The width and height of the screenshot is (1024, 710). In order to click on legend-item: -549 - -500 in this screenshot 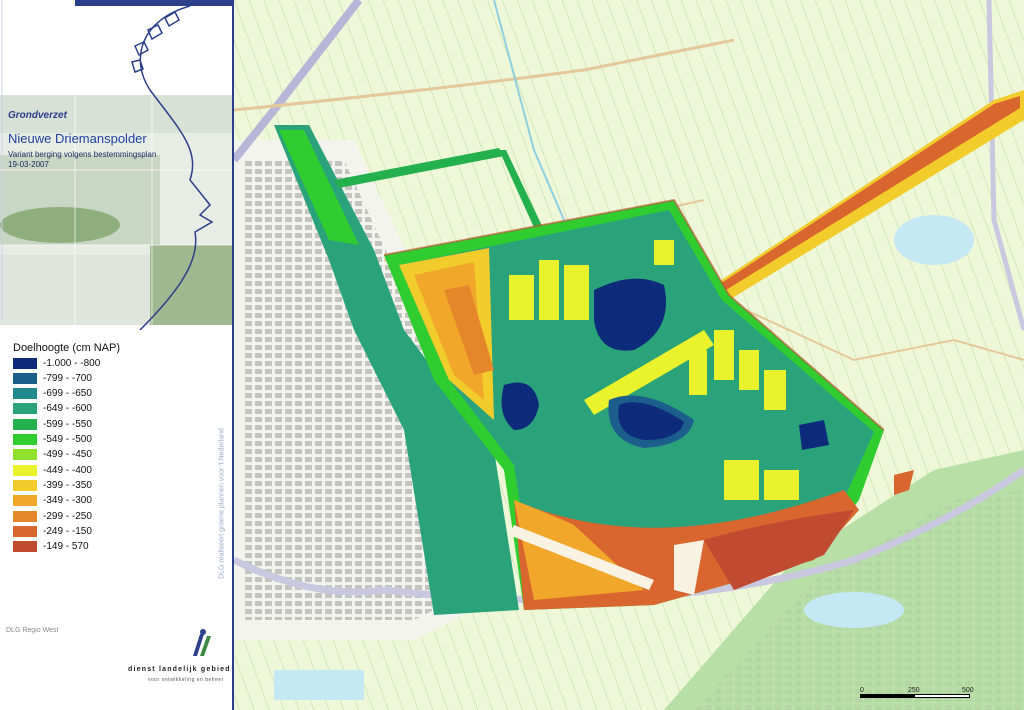, I will do `click(52, 440)`.